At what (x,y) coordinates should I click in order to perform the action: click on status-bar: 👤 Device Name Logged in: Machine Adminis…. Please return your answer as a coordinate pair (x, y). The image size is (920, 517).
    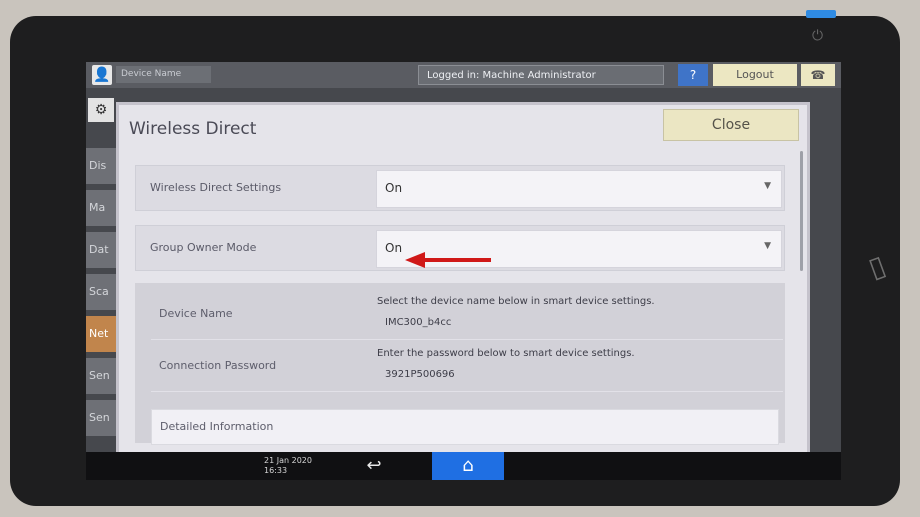
    Looking at the image, I should click on (463, 75).